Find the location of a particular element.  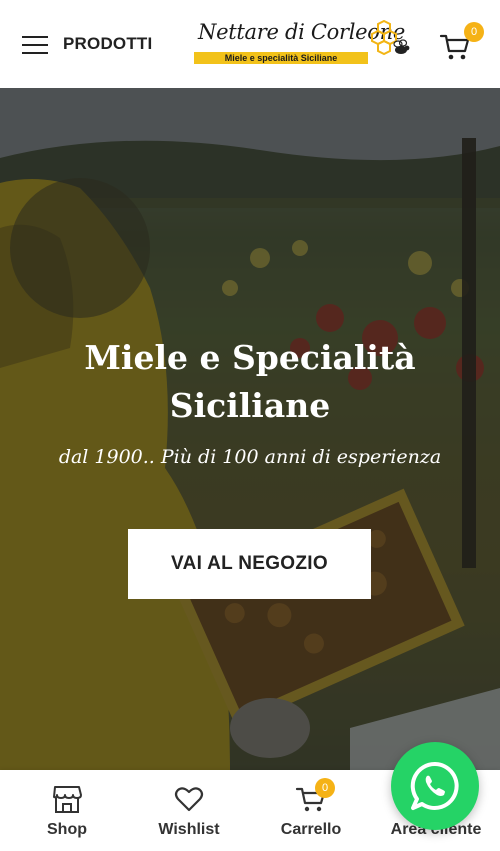

whatsapp-chat-button is located at coordinates (435, 786).